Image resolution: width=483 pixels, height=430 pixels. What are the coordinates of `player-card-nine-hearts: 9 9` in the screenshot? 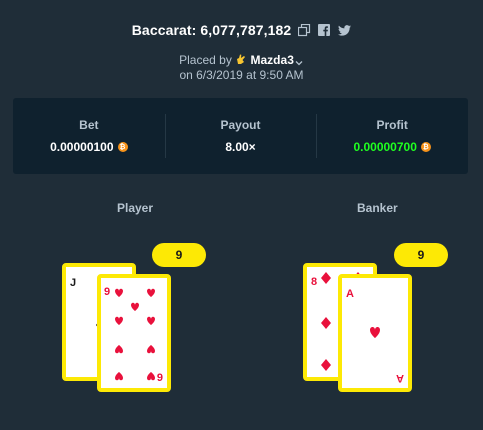 It's located at (134, 333).